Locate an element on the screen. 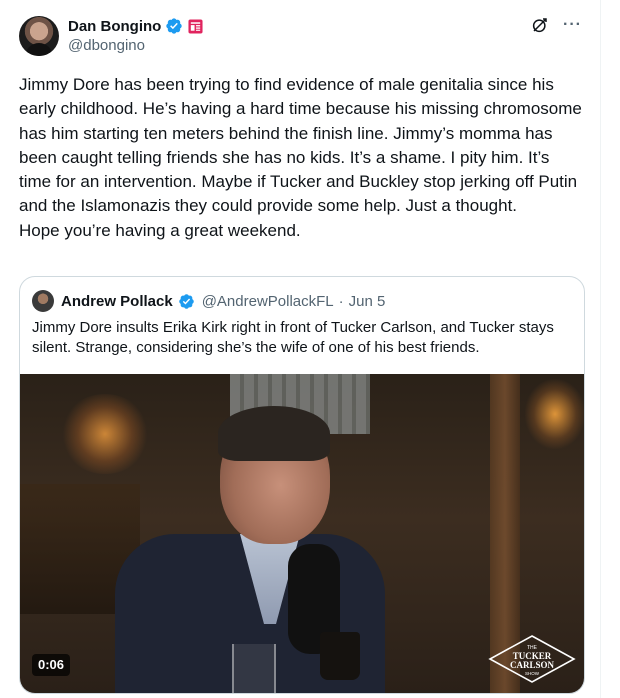 The height and width of the screenshot is (698, 620). quoted-author-row: Andrew Pollack @AndrewPollackFL · Jun 5 is located at coordinates (208, 301).